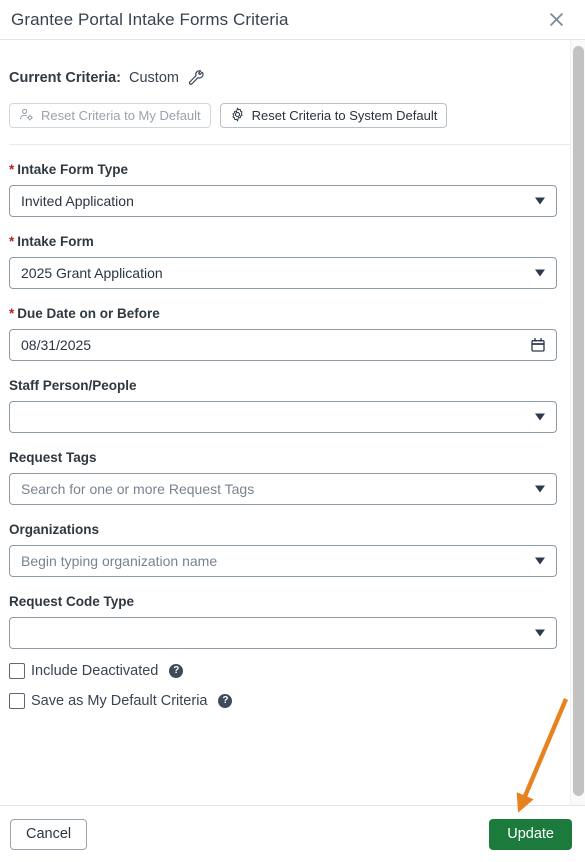  Describe the element at coordinates (121, 115) in the screenshot. I see `reset-my-default-label: Reset Criteria to My Default` at that location.